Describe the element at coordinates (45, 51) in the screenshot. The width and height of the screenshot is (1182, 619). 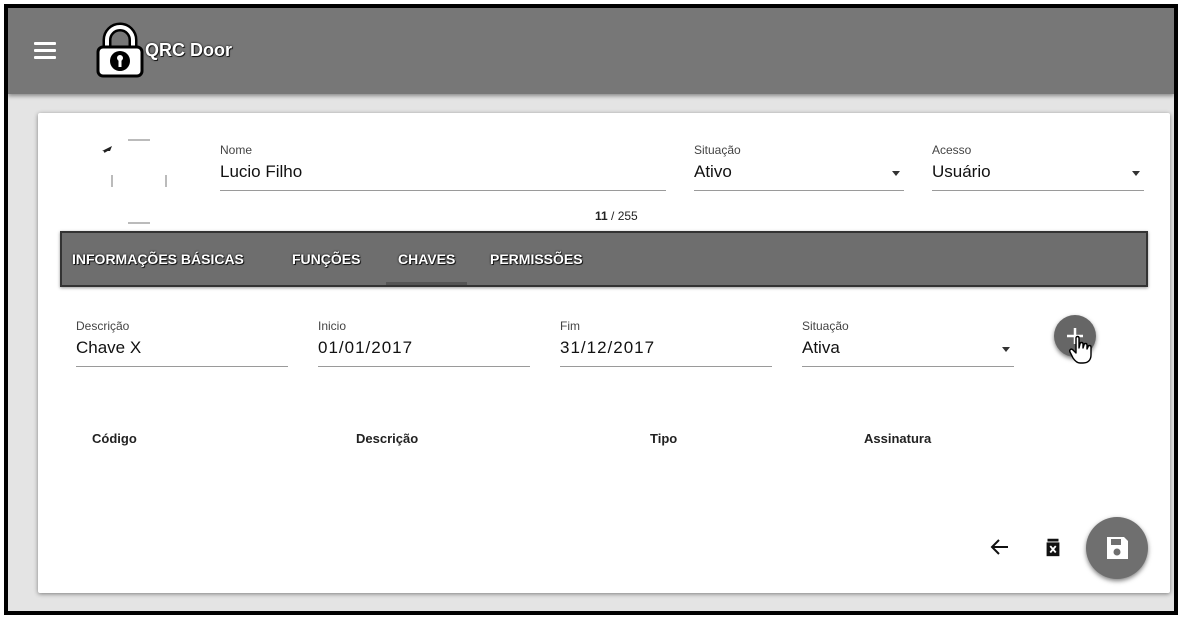
I see `menu-icon` at that location.